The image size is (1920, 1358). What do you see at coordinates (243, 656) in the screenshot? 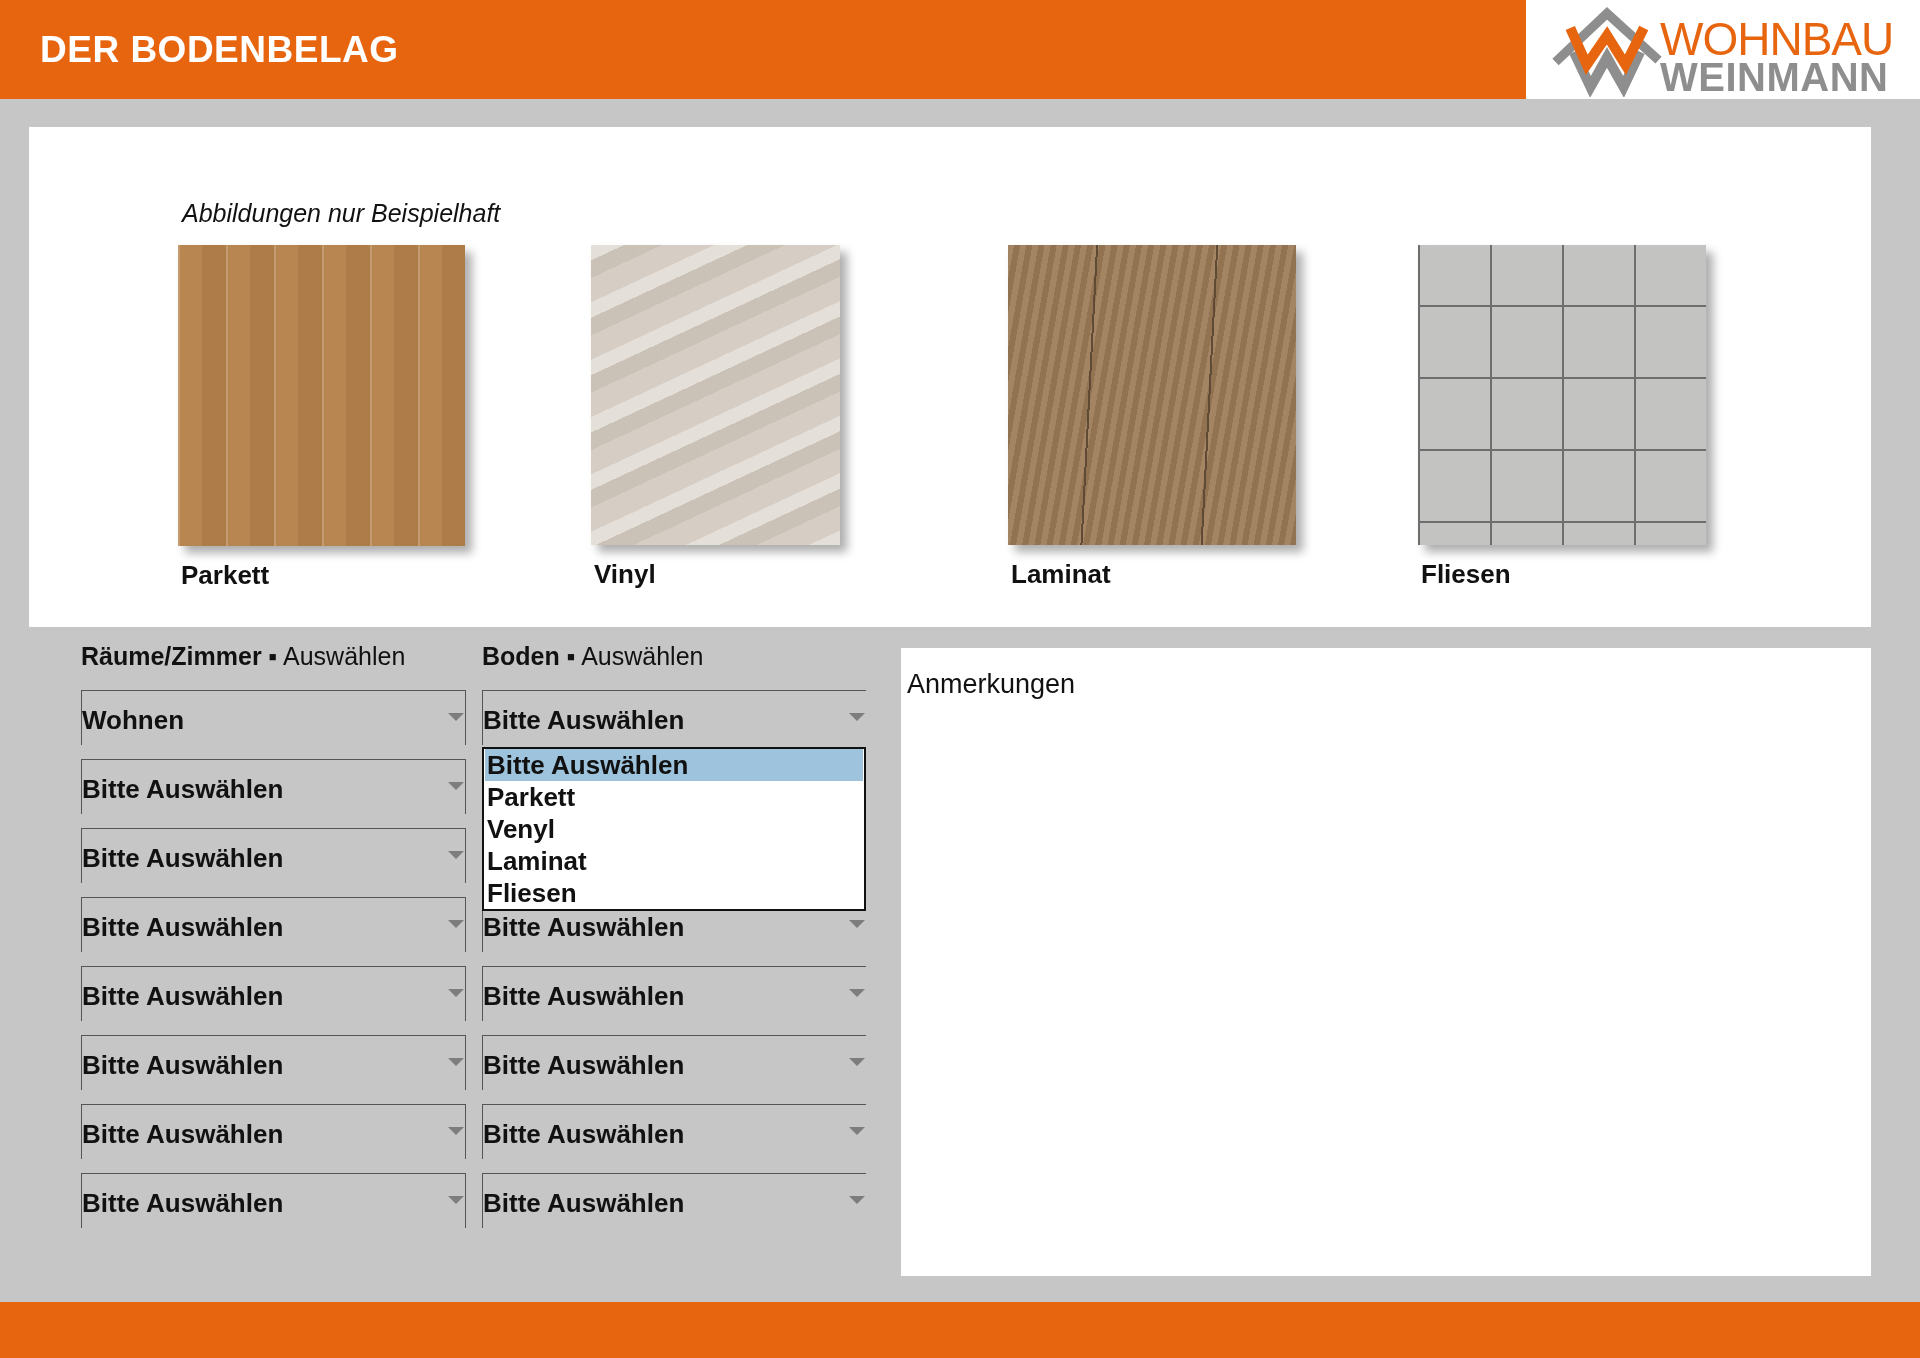
I see `column-heading: Räume/Zimmer ▪ Auswählen` at bounding box center [243, 656].